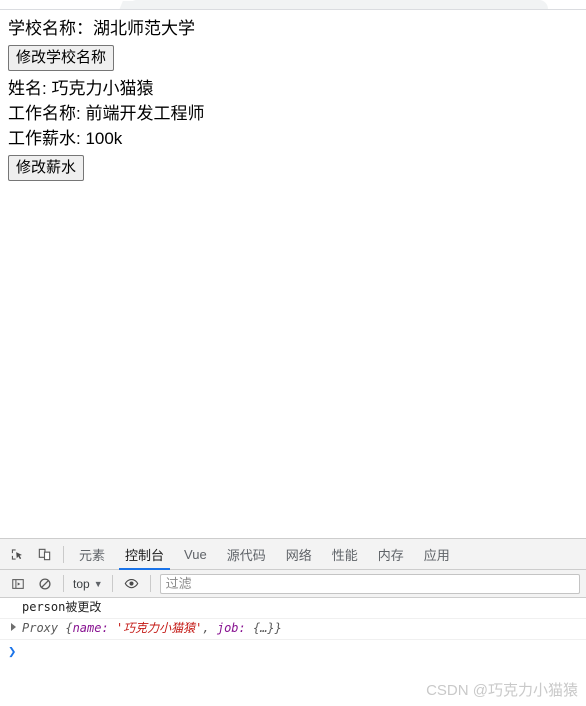 Image resolution: width=586 pixels, height=706 pixels. I want to click on console-filter-input, so click(369, 583).